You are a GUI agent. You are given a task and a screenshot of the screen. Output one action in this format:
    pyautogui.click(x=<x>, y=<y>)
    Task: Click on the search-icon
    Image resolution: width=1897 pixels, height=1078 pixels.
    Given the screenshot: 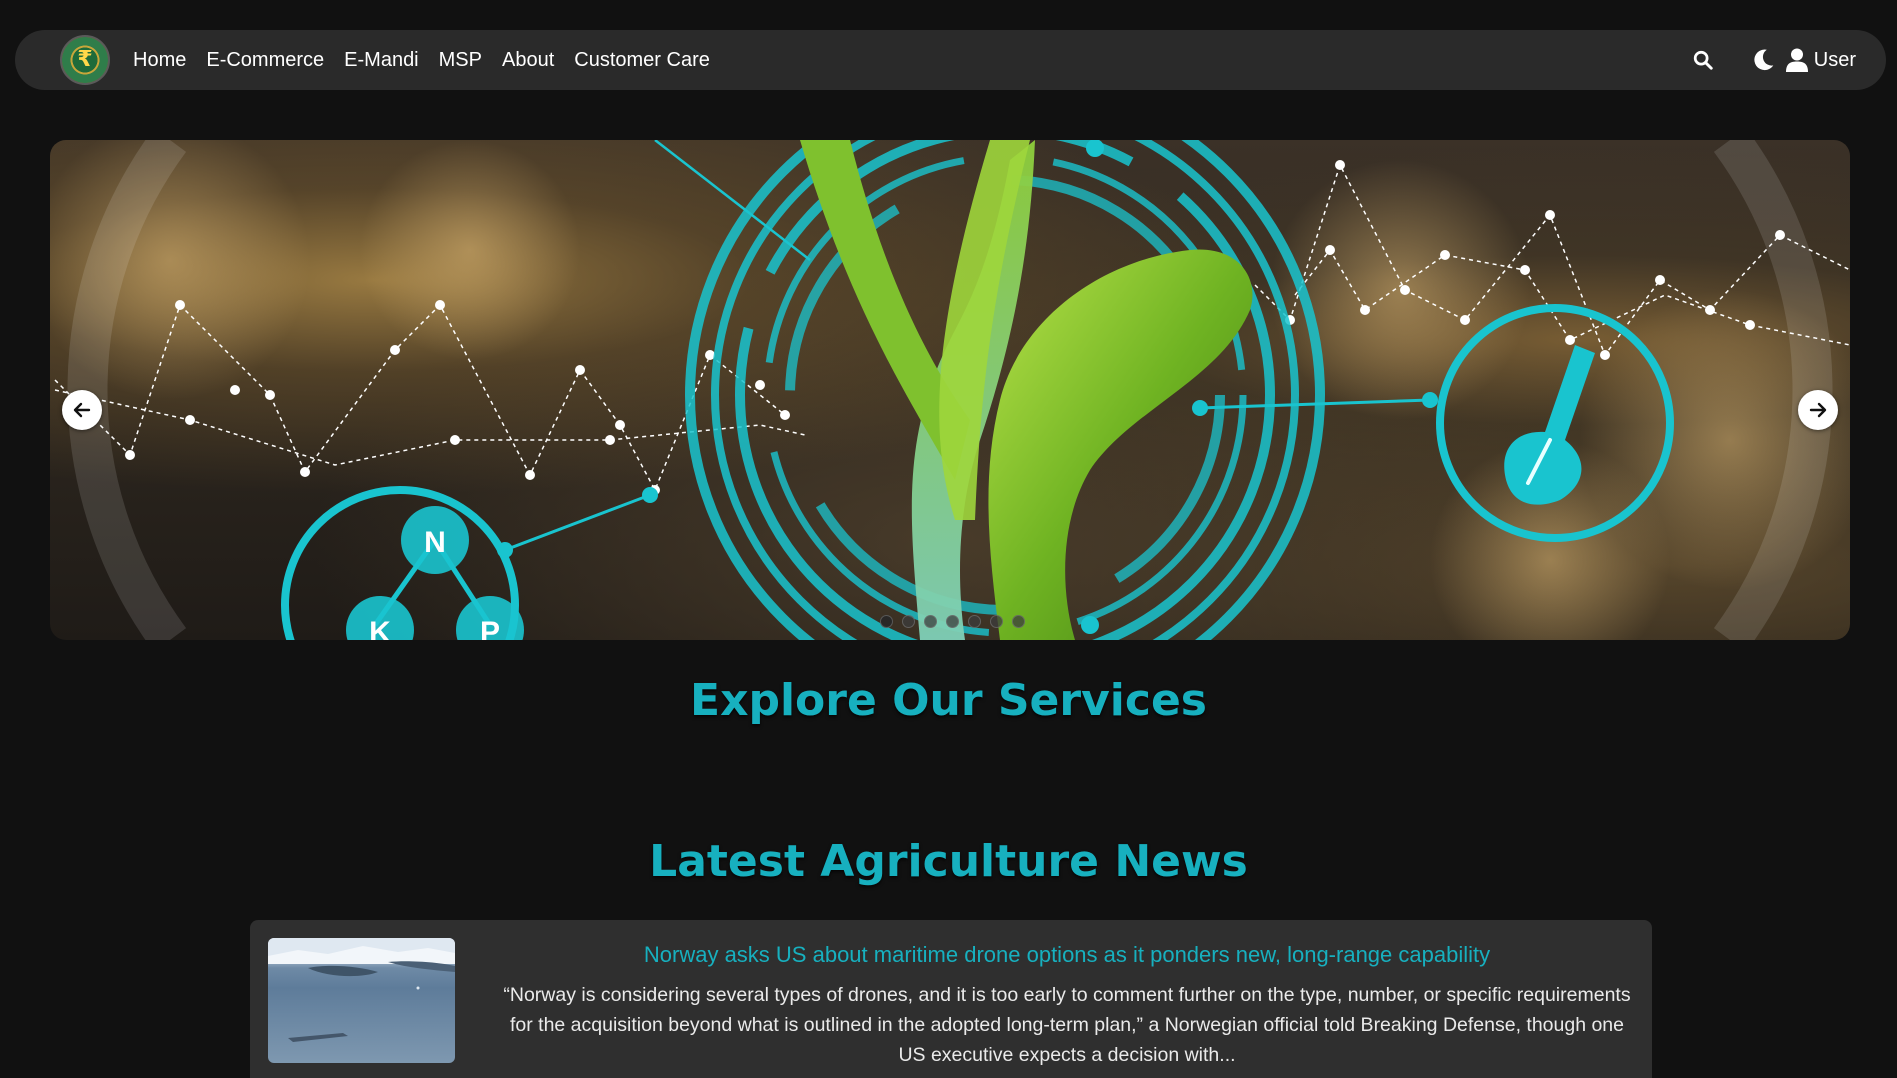 What is the action you would take?
    pyautogui.click(x=1703, y=60)
    